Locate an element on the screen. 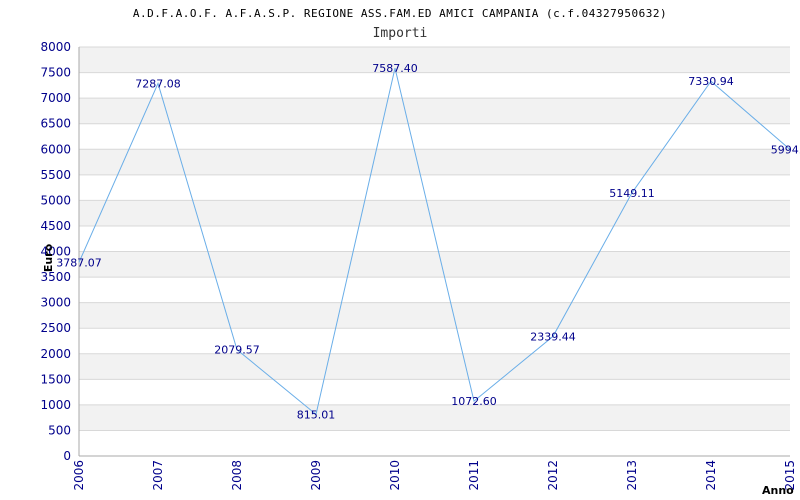 This screenshot has height=500, width=800. x-tick-label: 2010 is located at coordinates (395, 475).